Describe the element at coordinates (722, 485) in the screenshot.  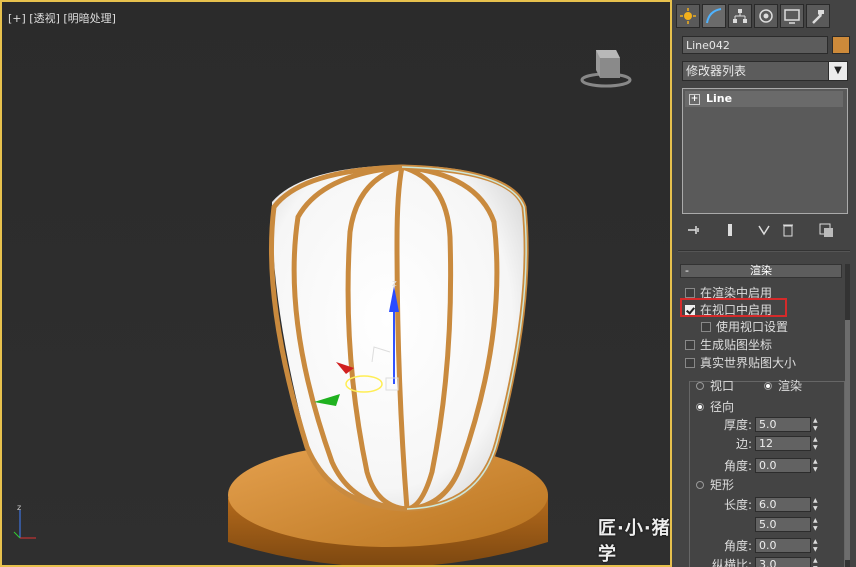
I see `rectangular-radio-label: 矩形` at that location.